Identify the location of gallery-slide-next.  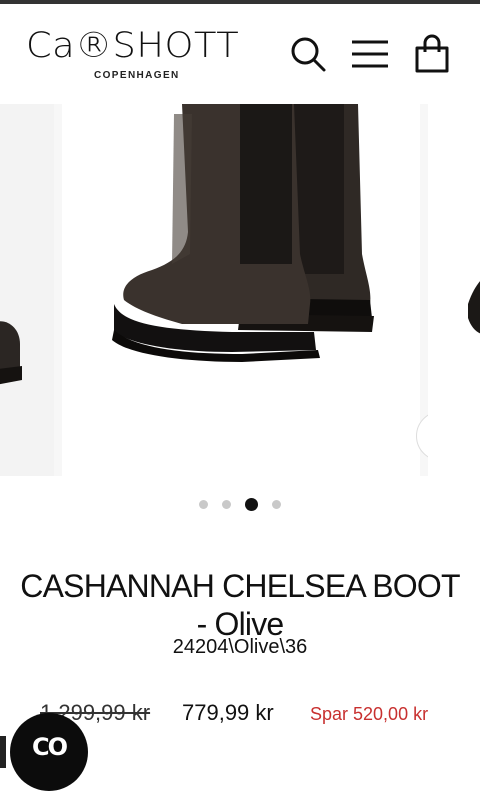
(454, 290).